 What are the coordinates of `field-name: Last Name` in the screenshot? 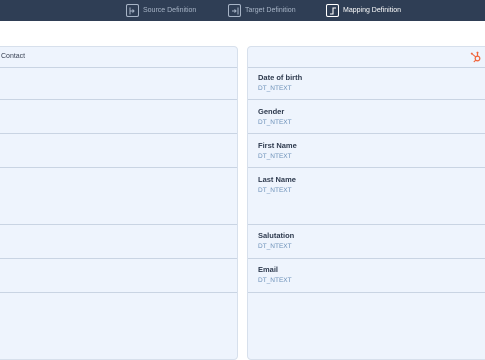 It's located at (277, 179).